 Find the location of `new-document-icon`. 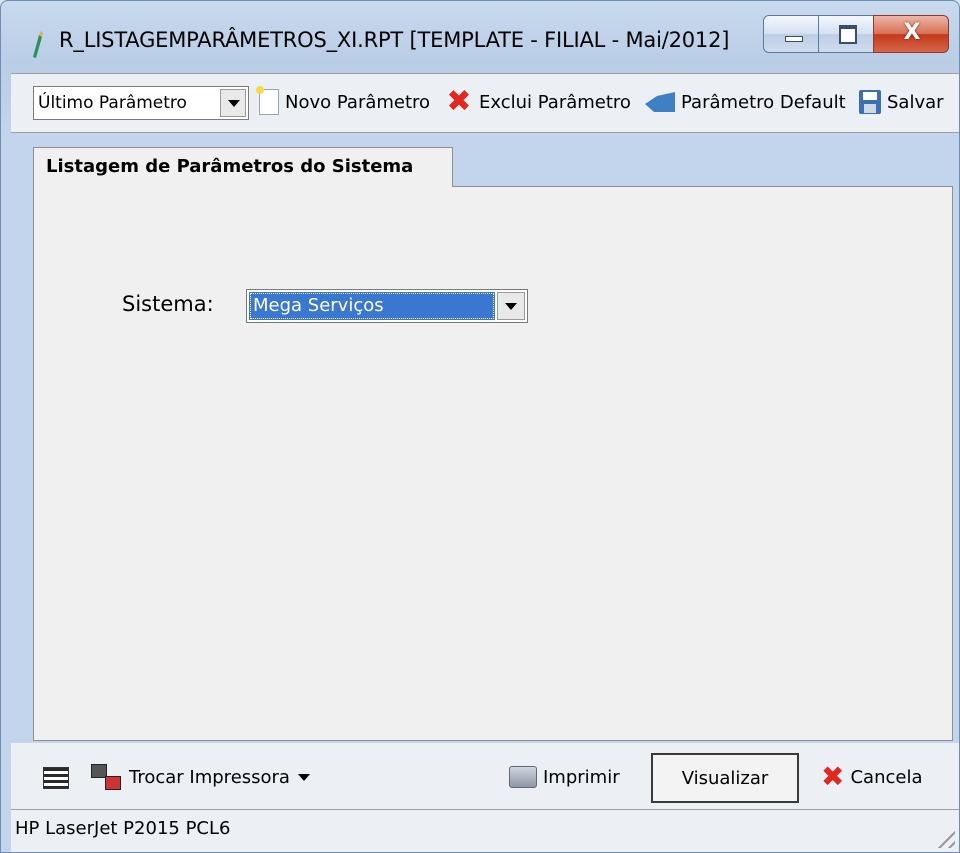

new-document-icon is located at coordinates (267, 100).